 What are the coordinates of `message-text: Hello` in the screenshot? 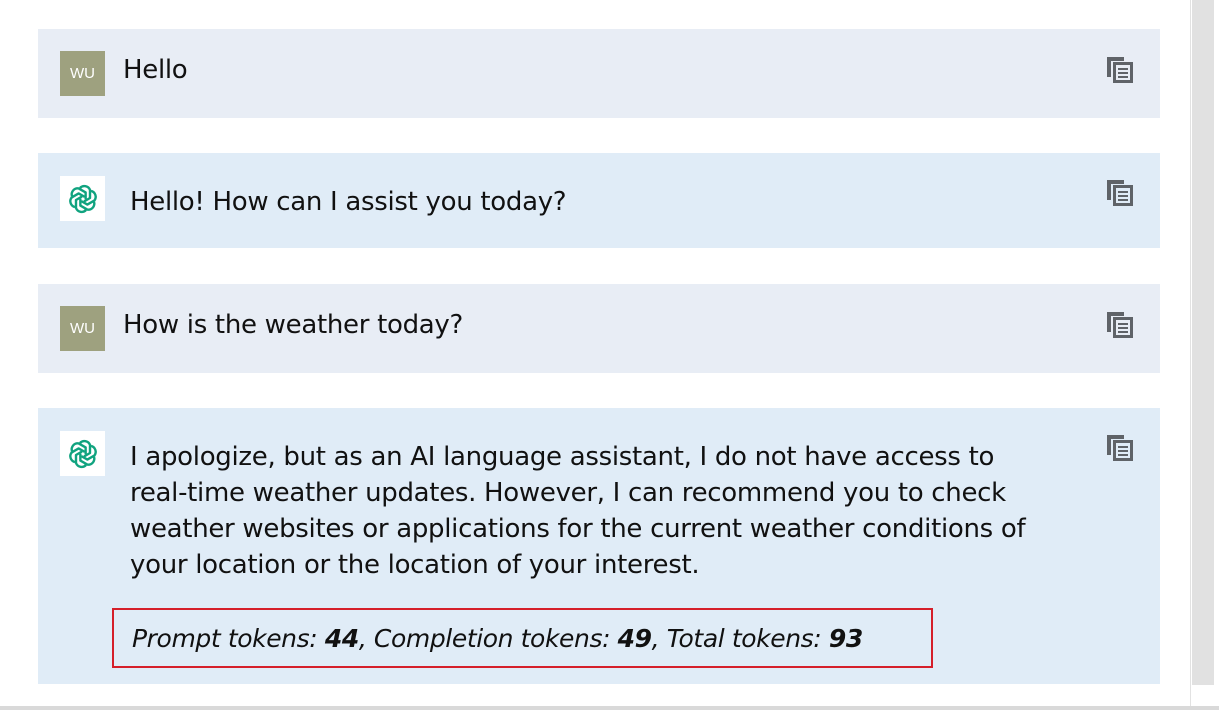 It's located at (155, 70).